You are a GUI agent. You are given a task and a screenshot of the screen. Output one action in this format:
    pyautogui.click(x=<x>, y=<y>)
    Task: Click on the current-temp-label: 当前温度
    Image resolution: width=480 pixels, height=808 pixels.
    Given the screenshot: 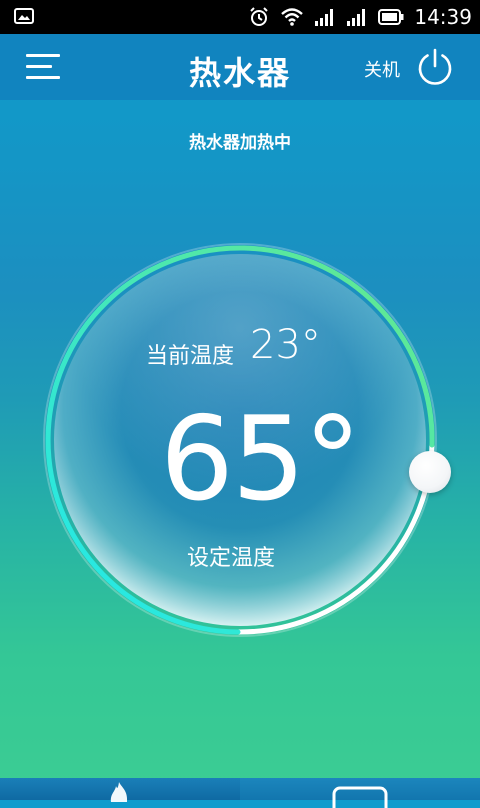 What is the action you would take?
    pyautogui.click(x=190, y=356)
    